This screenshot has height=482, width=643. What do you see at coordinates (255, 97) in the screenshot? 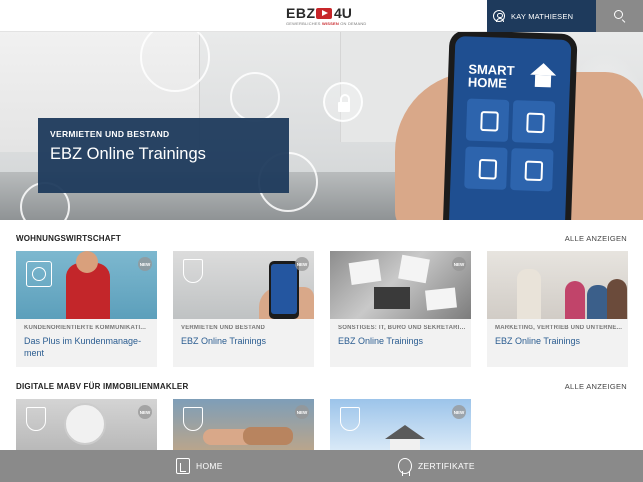
I see `hero-deco-ring` at bounding box center [255, 97].